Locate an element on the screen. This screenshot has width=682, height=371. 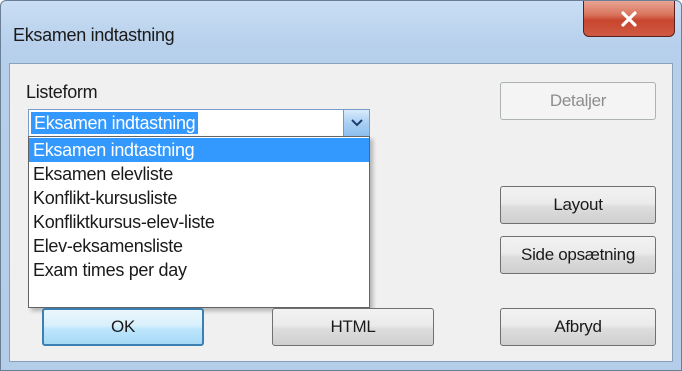
chevron-down-icon is located at coordinates (356, 123).